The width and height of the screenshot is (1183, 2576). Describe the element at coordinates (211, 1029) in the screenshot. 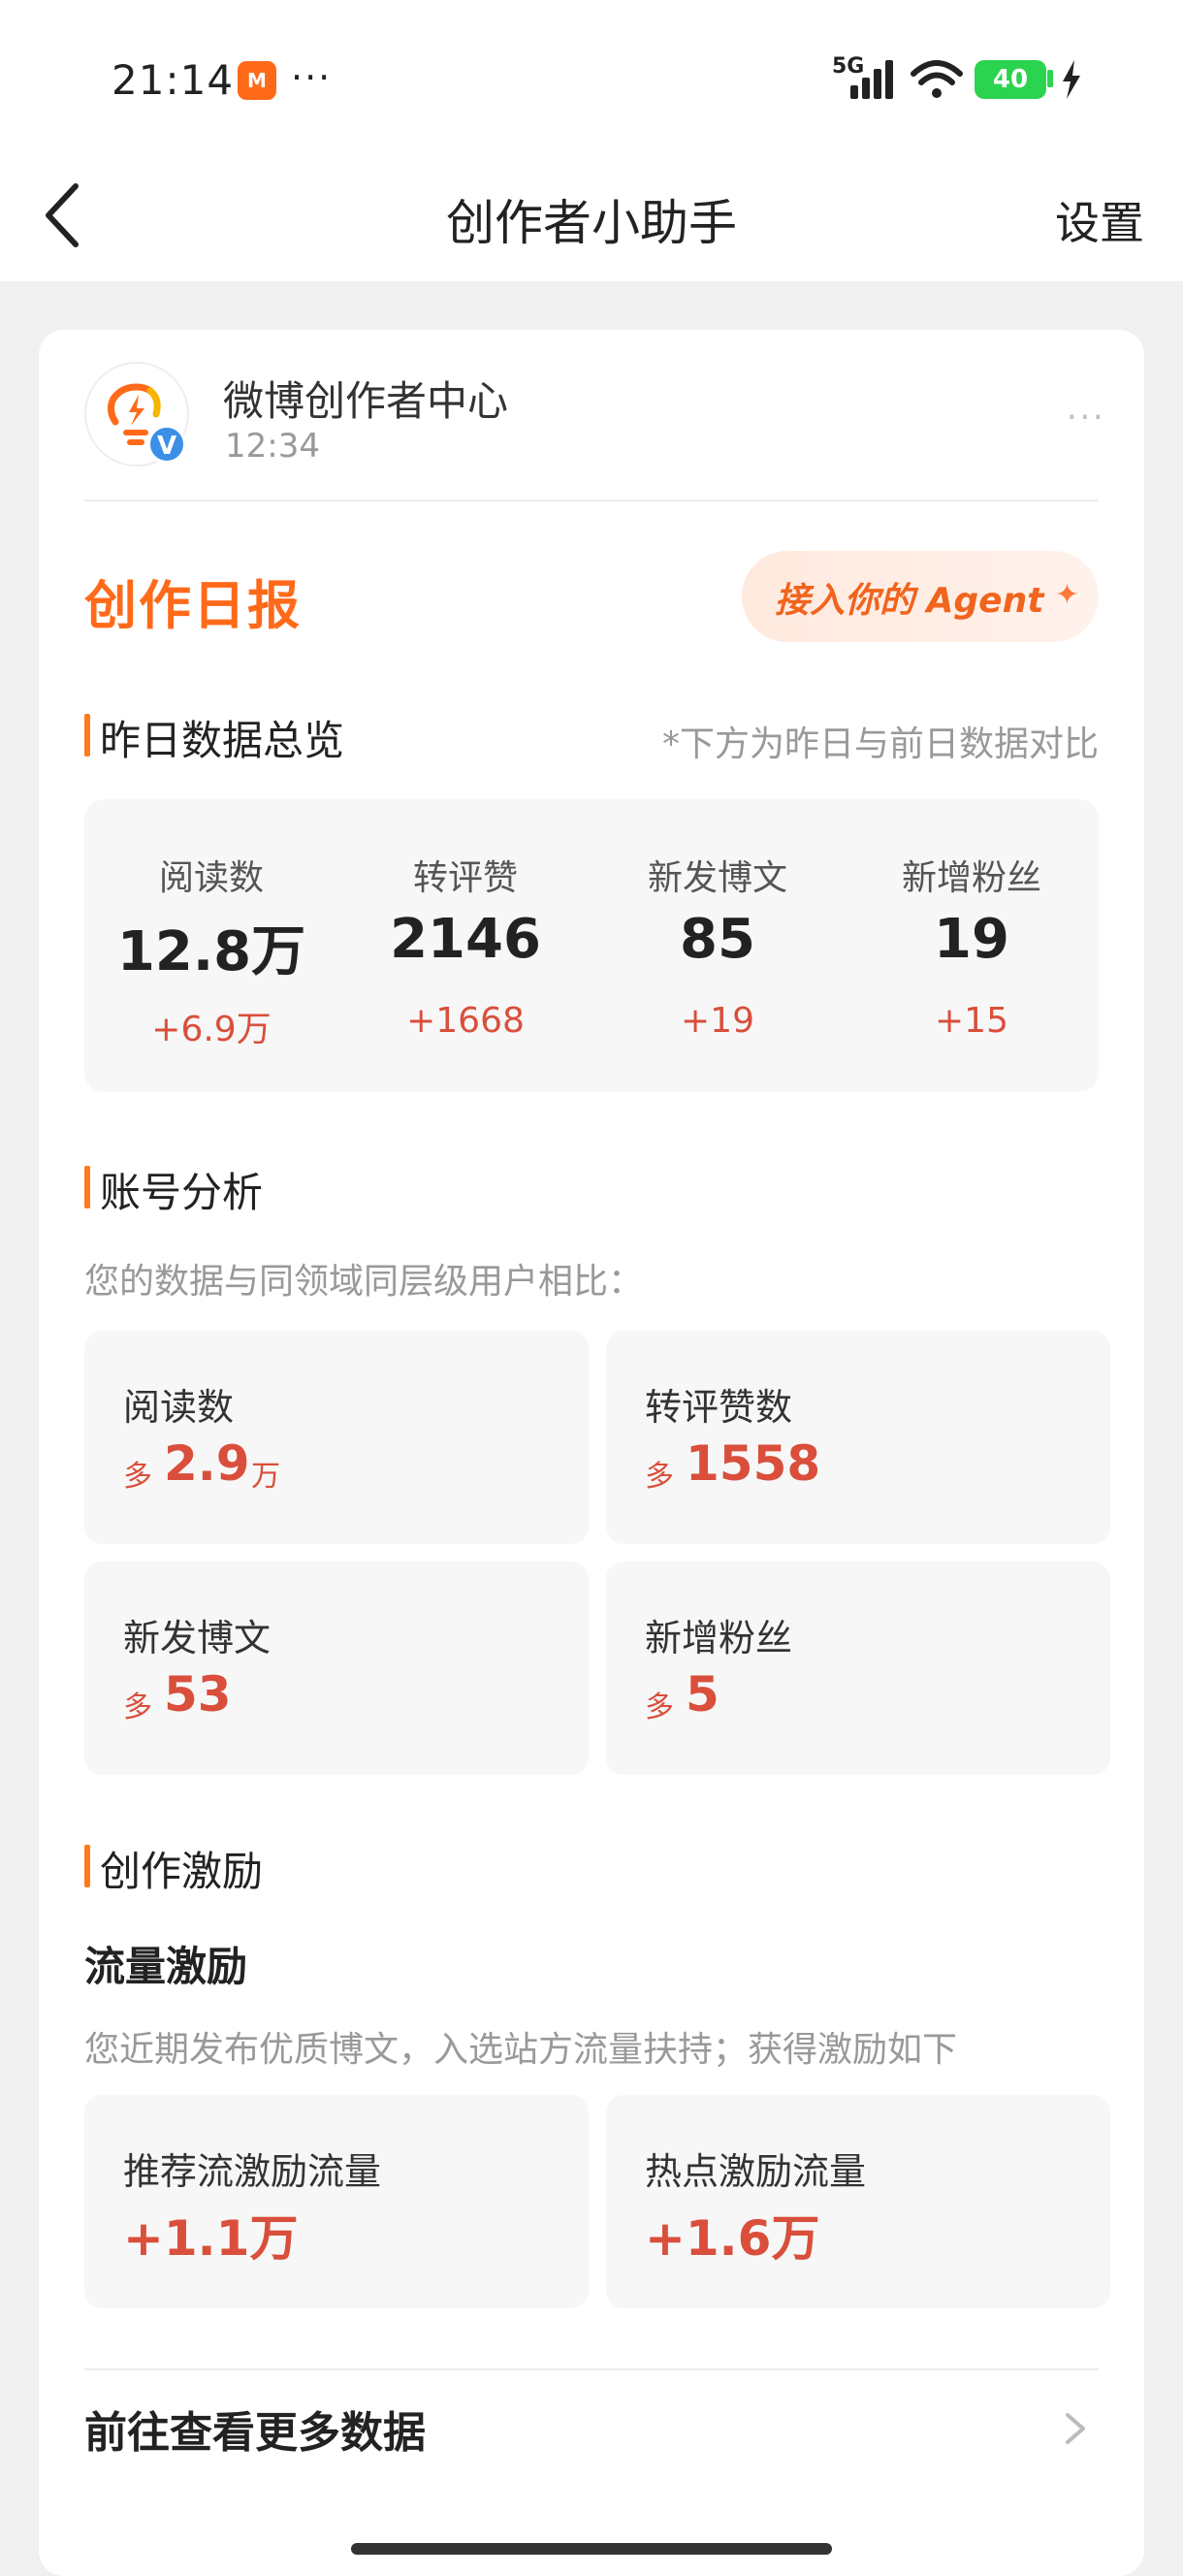

I see `stat-delta: +6.9万` at that location.